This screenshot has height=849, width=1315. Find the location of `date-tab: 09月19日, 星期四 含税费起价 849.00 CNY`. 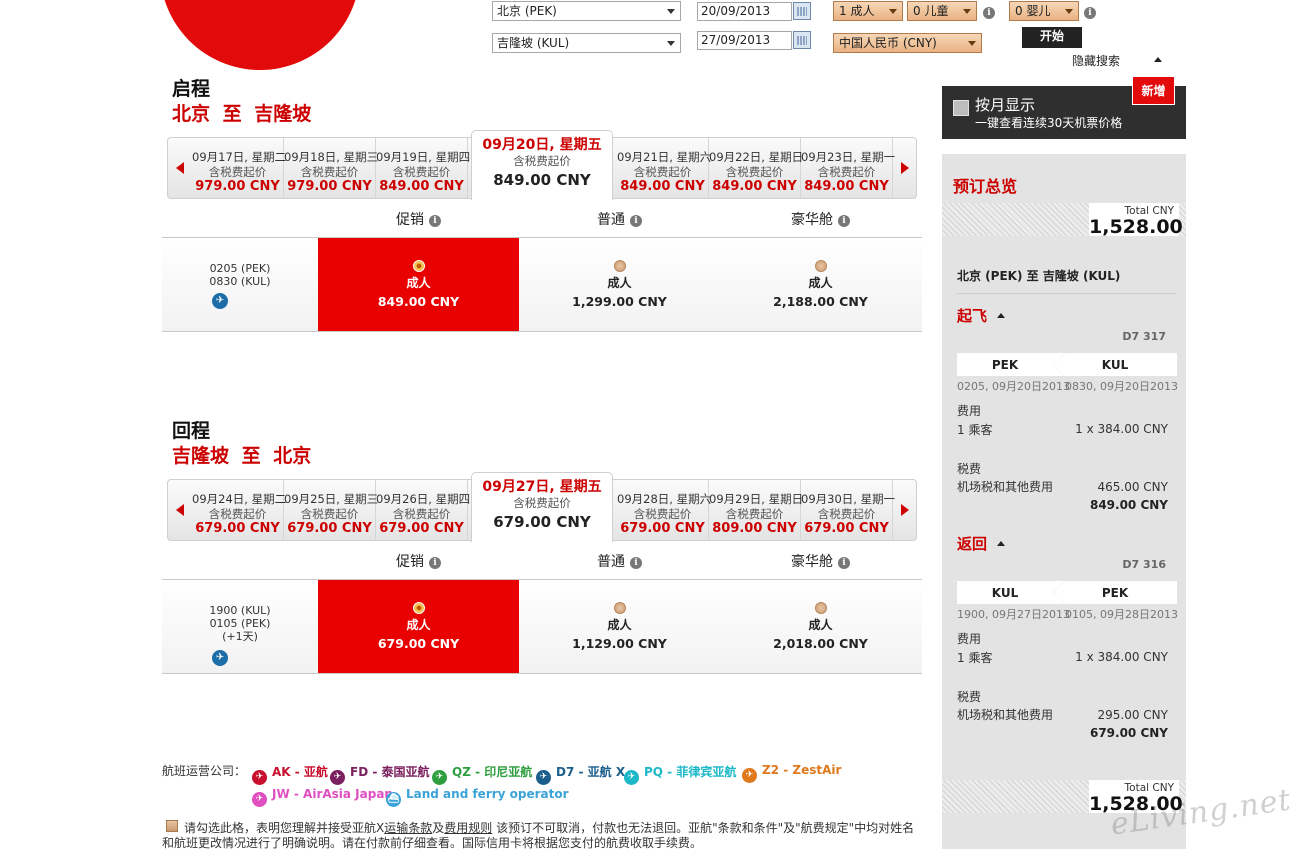

date-tab: 09月19日, 星期四 含税费起价 849.00 CNY is located at coordinates (423, 168).